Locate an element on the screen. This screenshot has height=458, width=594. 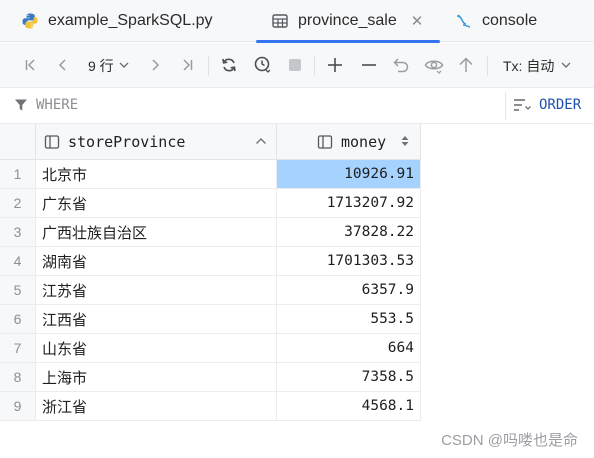
watermark: CSDN @吗喽也是命 is located at coordinates (509, 440).